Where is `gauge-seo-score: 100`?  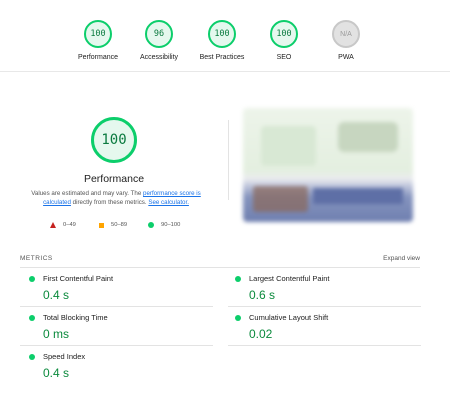 gauge-seo-score: 100 is located at coordinates (284, 34).